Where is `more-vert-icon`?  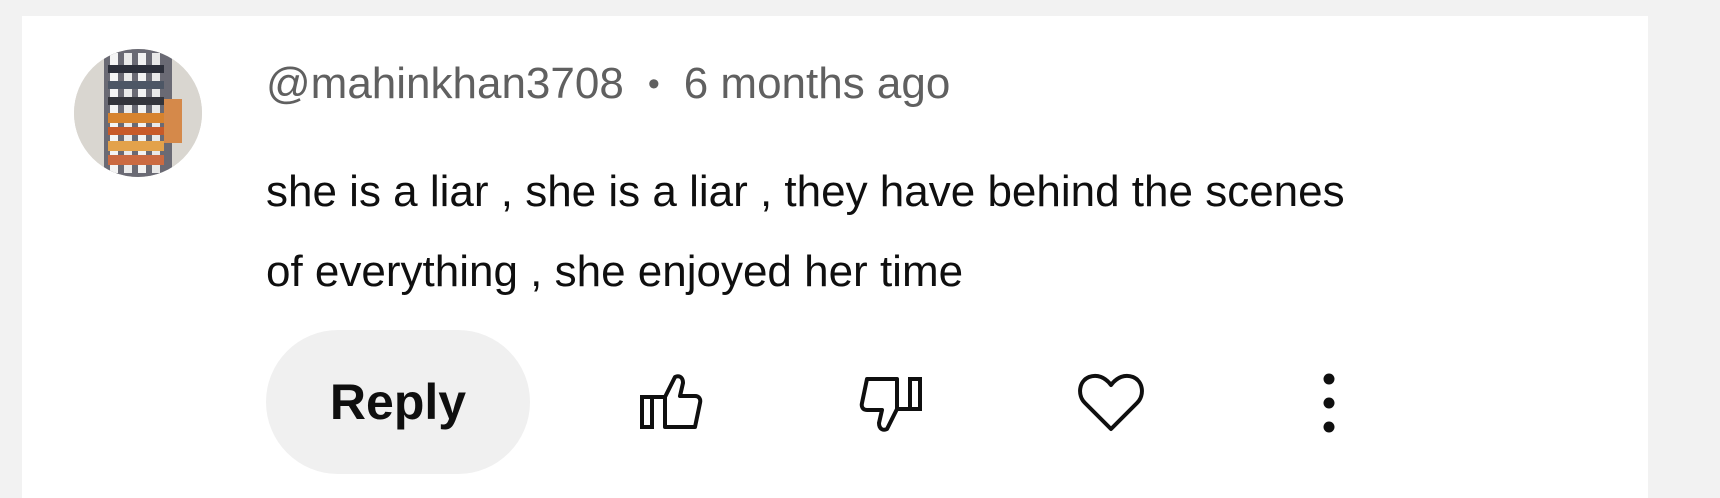 more-vert-icon is located at coordinates (1329, 403).